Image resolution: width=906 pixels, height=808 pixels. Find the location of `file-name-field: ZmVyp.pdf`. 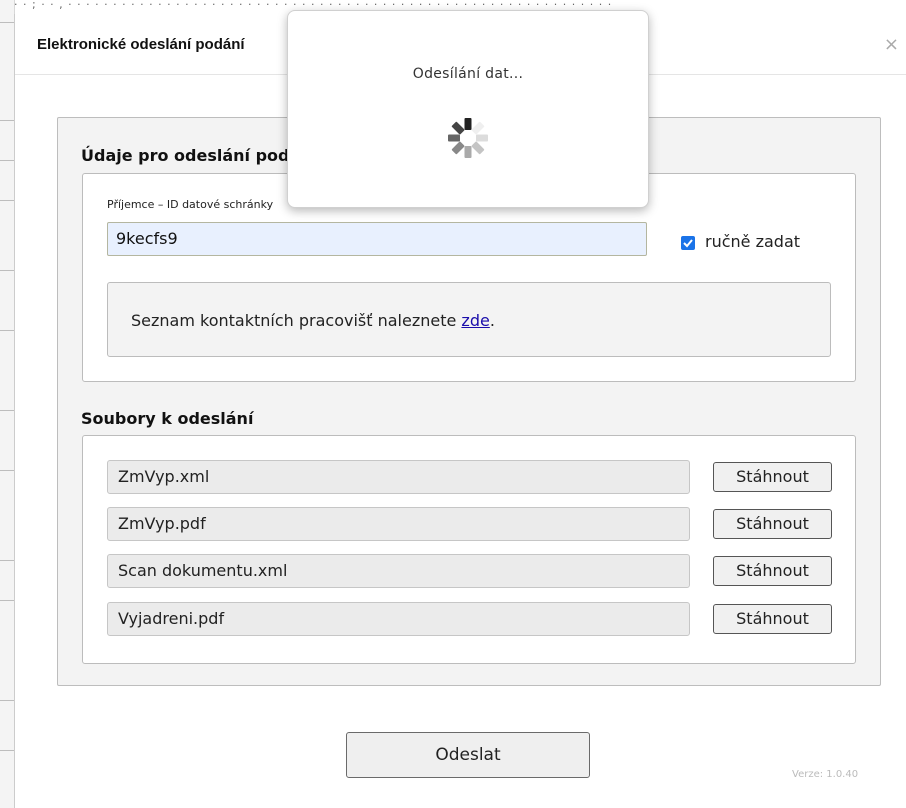

file-name-field: ZmVyp.pdf is located at coordinates (398, 524).